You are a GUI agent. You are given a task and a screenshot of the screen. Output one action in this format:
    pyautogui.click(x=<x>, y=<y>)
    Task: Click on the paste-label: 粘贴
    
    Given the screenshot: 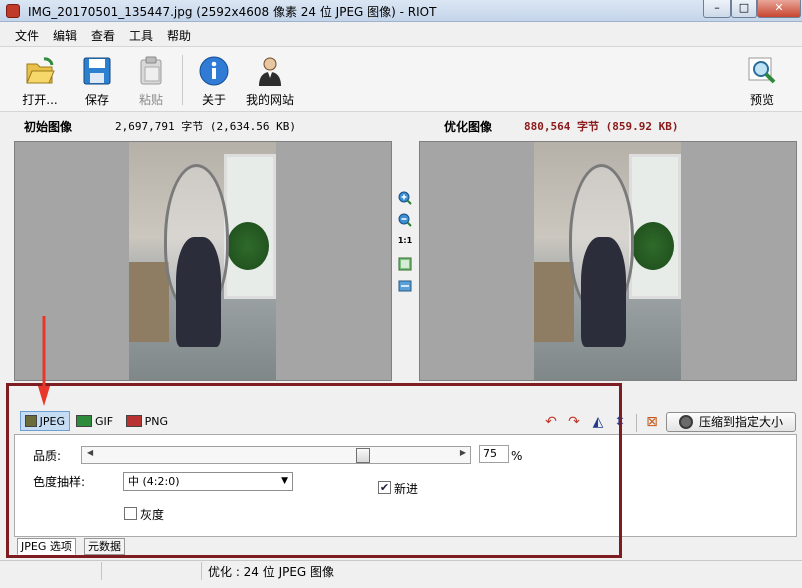 What is the action you would take?
    pyautogui.click(x=150, y=100)
    